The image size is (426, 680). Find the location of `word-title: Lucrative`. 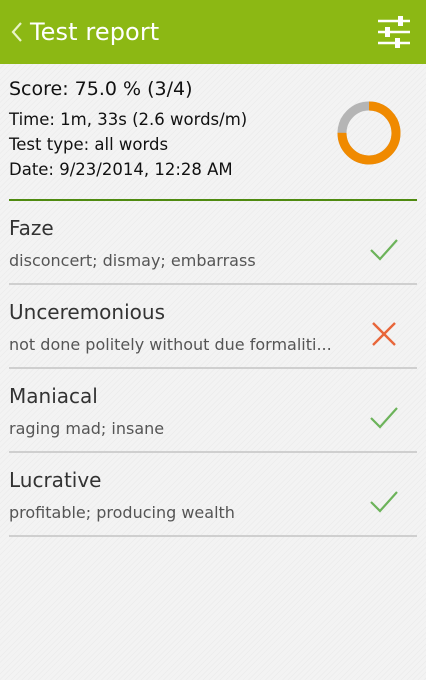

word-title: Lucrative is located at coordinates (55, 480).